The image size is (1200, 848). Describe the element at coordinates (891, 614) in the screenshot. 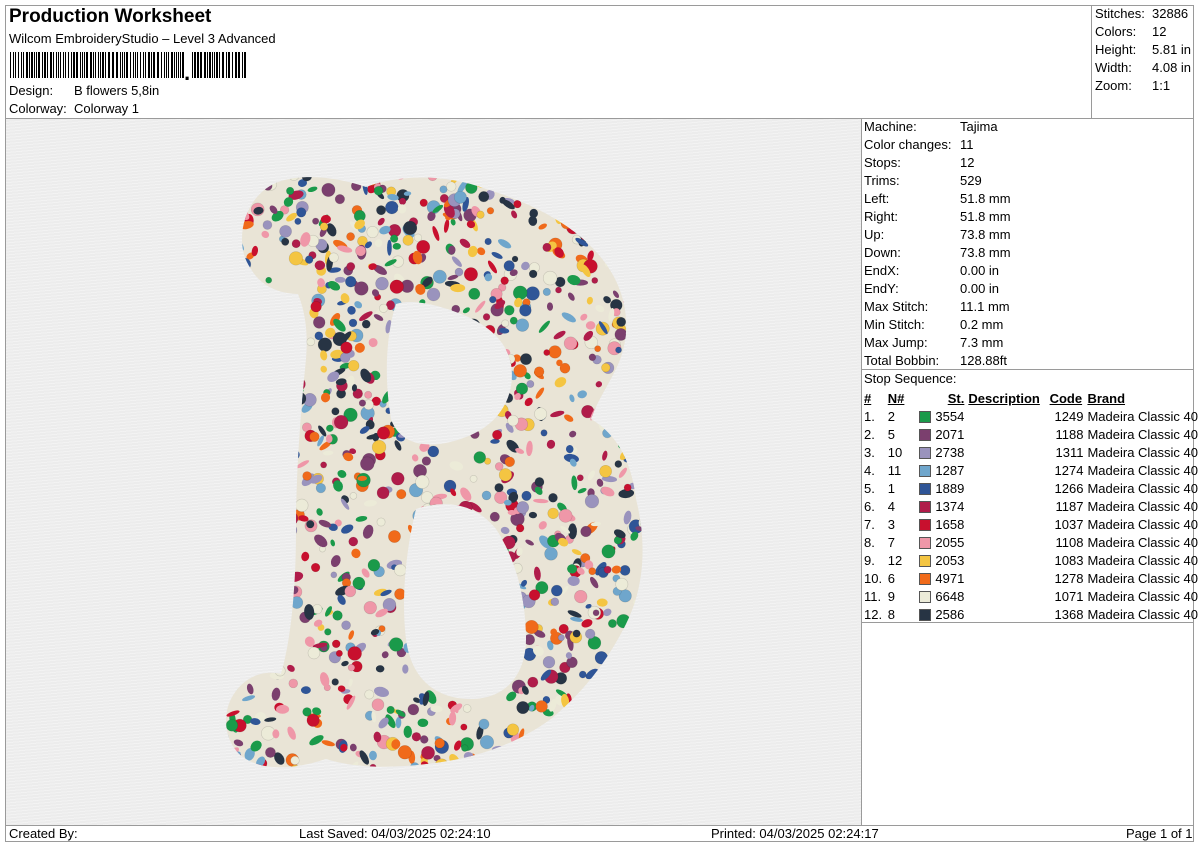

I see `needle-number: 8` at that location.